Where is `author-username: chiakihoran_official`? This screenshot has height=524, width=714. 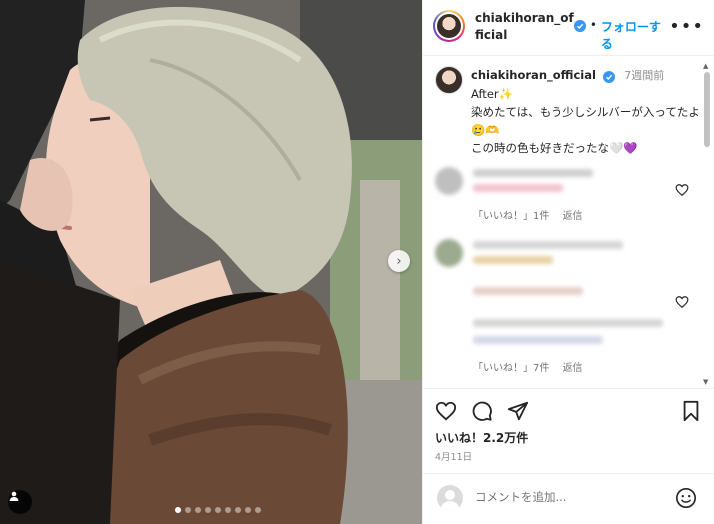
author-username: chiakihoran_official is located at coordinates (524, 27).